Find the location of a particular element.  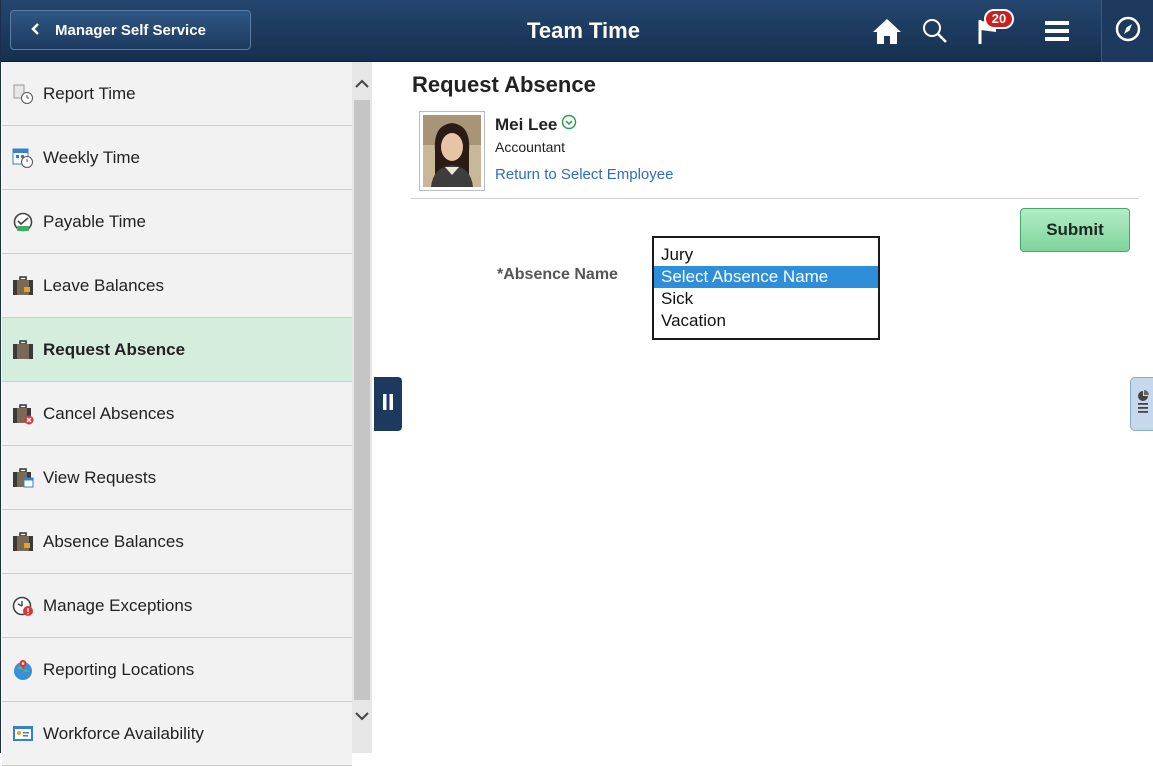

sidebar-item-weekly-time: Weekly Time is located at coordinates (177, 158).